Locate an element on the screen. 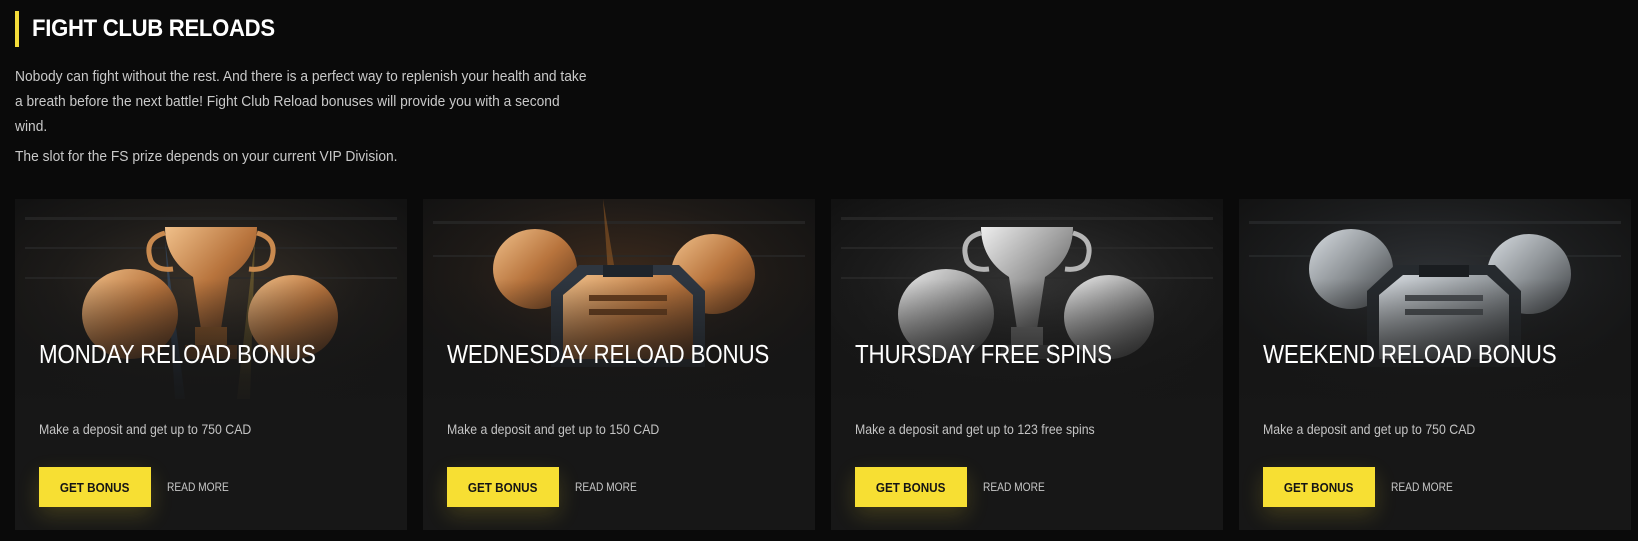 The image size is (1638, 541). card-title: THURSDAY FREE SPINS is located at coordinates (983, 354).